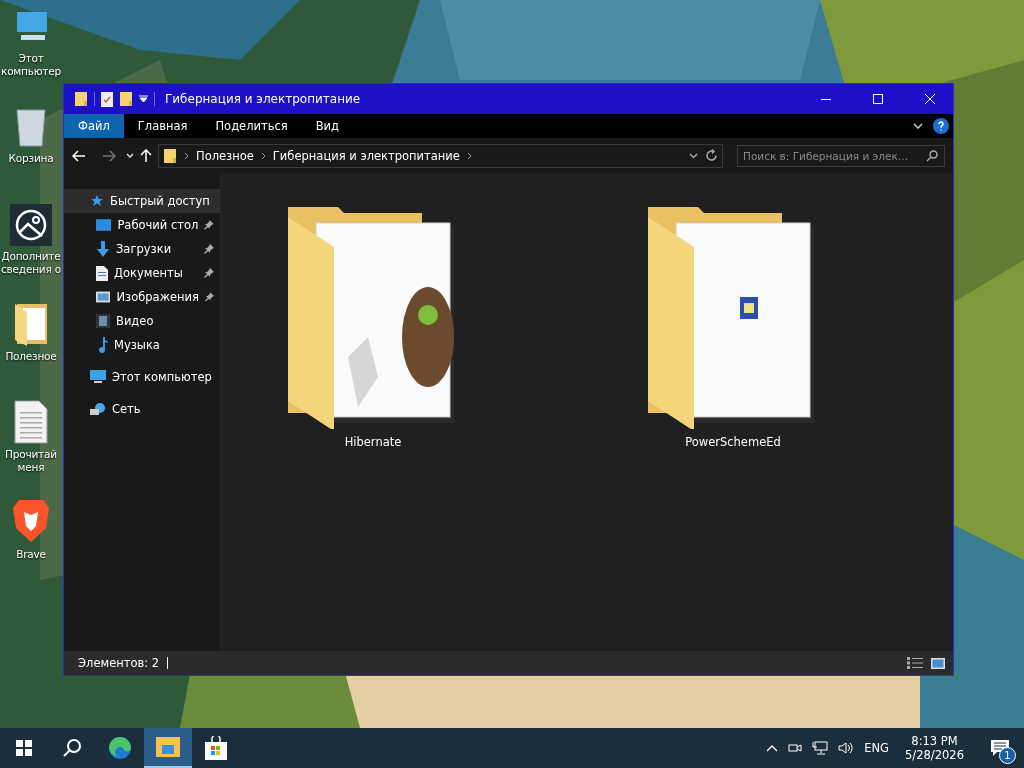 This screenshot has height=768, width=1024. Describe the element at coordinates (216, 748) in the screenshot. I see `shopping-bag-icon` at that location.